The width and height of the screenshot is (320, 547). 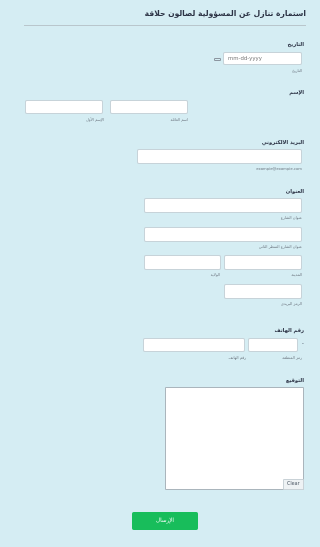 What do you see at coordinates (262, 58) in the screenshot?
I see `date-input` at bounding box center [262, 58].